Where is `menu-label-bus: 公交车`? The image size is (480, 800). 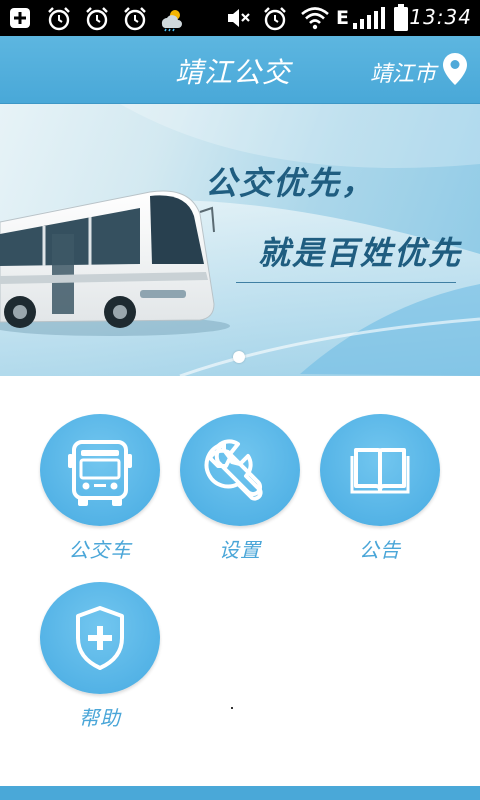
menu-label-bus: 公交车 is located at coordinates (100, 550).